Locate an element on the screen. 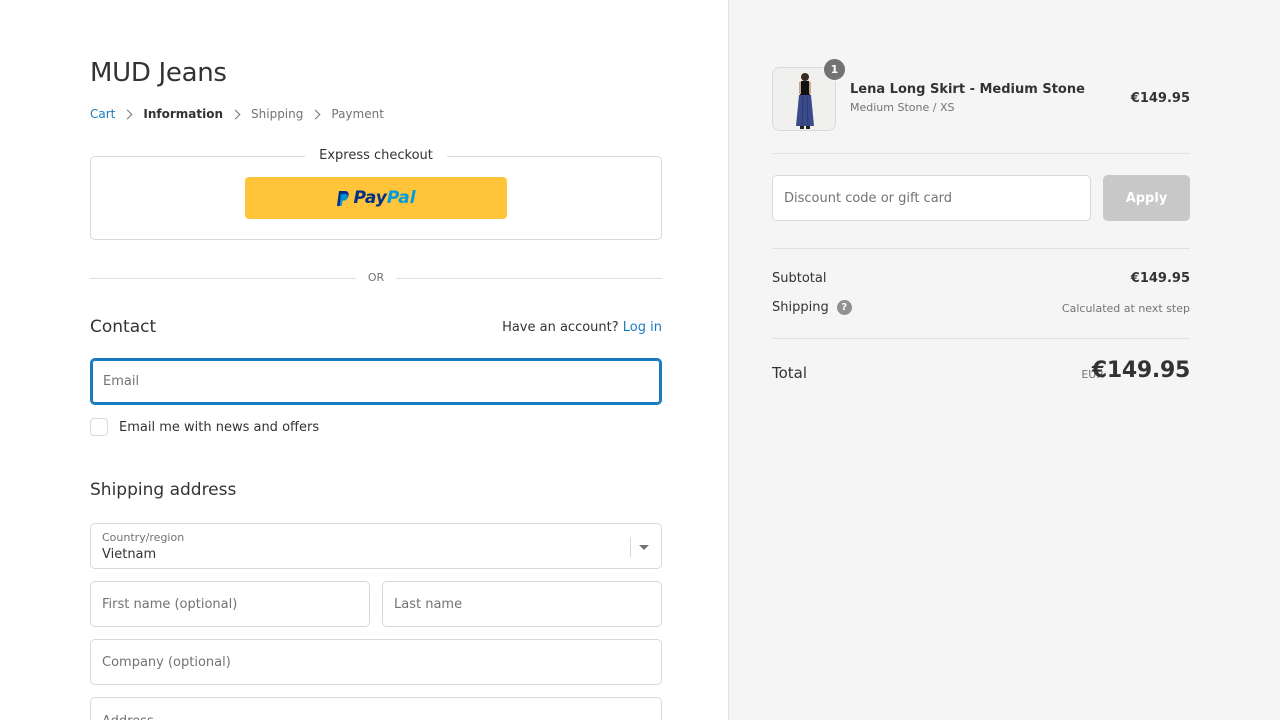  express-checkout: Express checkout Pay Pal is located at coordinates (376, 194).